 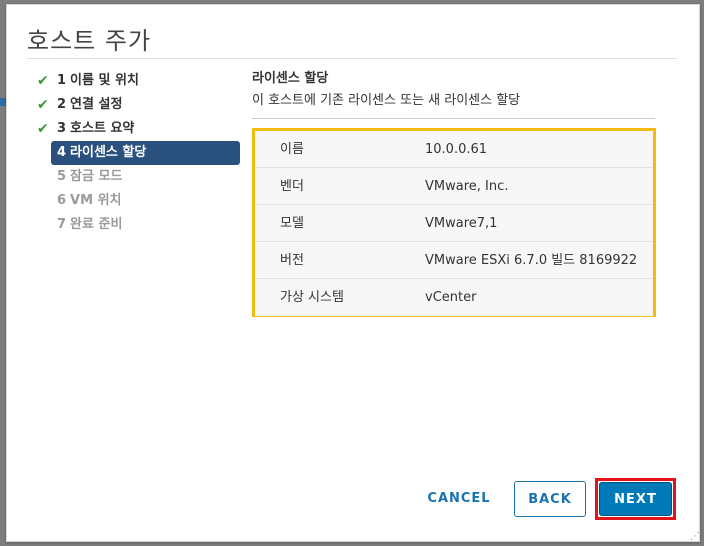 I want to click on table-row: 모델 VMware7,1, so click(x=454, y=223).